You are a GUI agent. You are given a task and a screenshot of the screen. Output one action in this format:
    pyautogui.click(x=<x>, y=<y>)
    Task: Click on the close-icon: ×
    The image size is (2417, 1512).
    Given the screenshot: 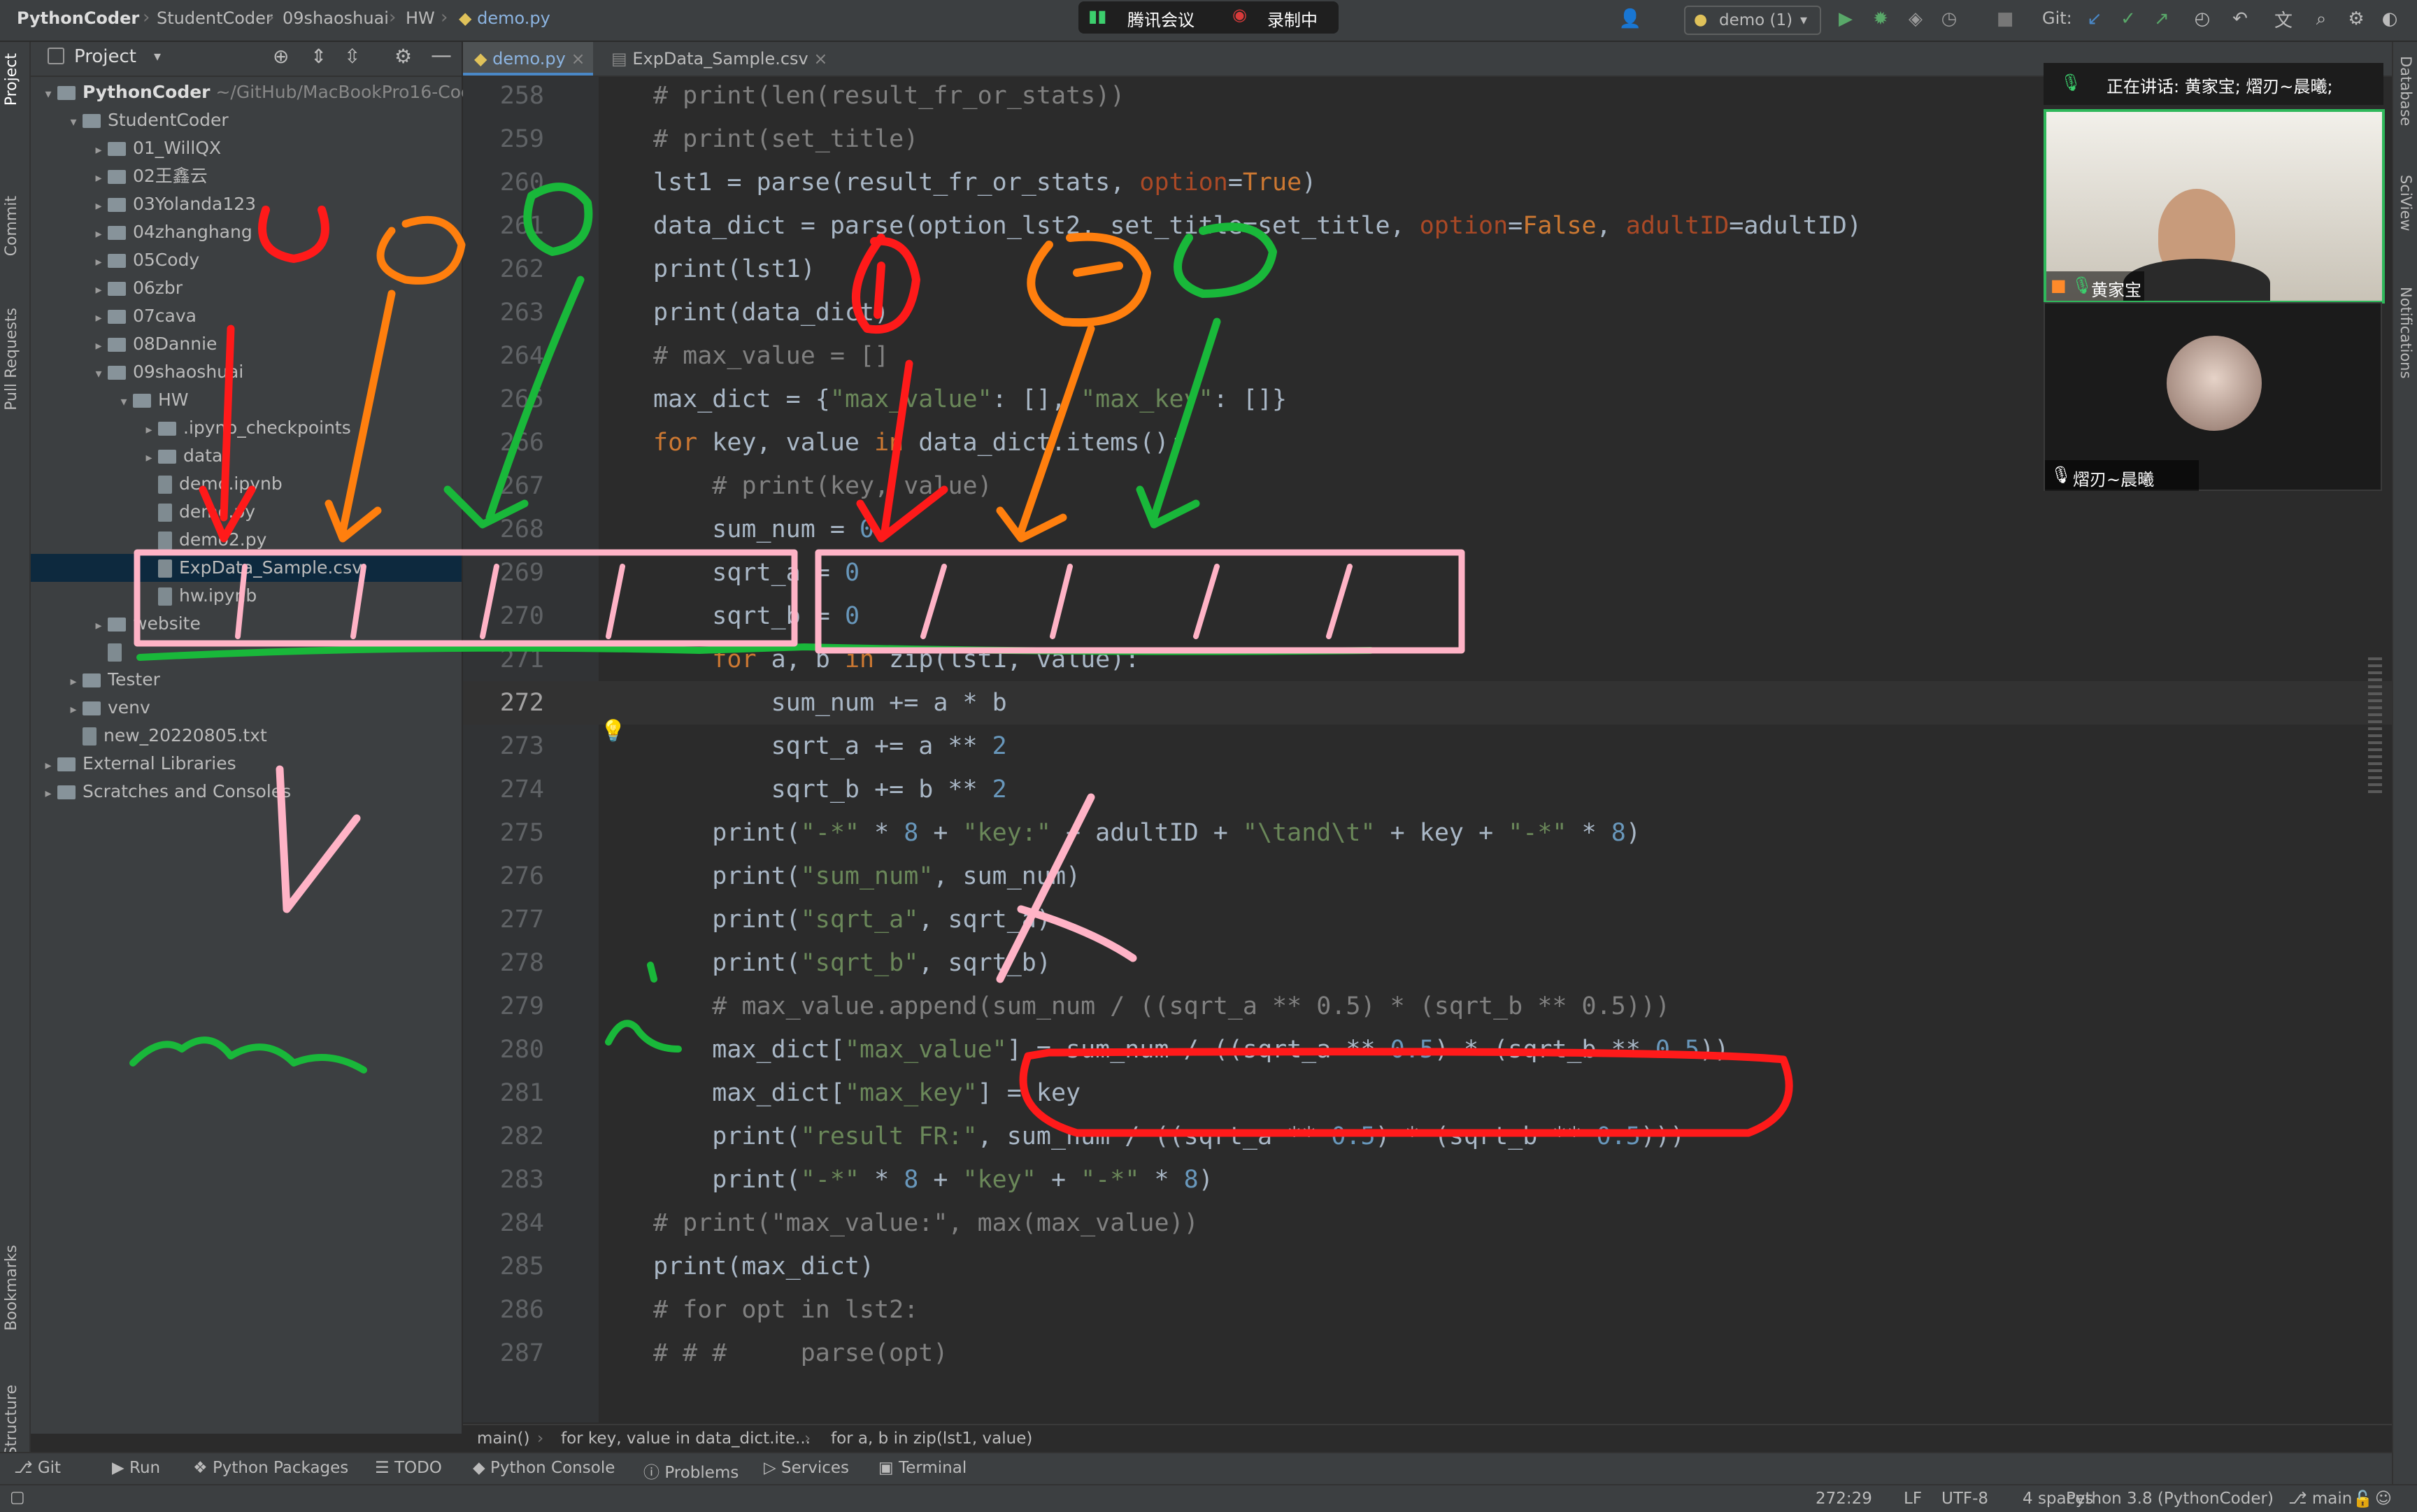 What is the action you would take?
    pyautogui.click(x=578, y=59)
    